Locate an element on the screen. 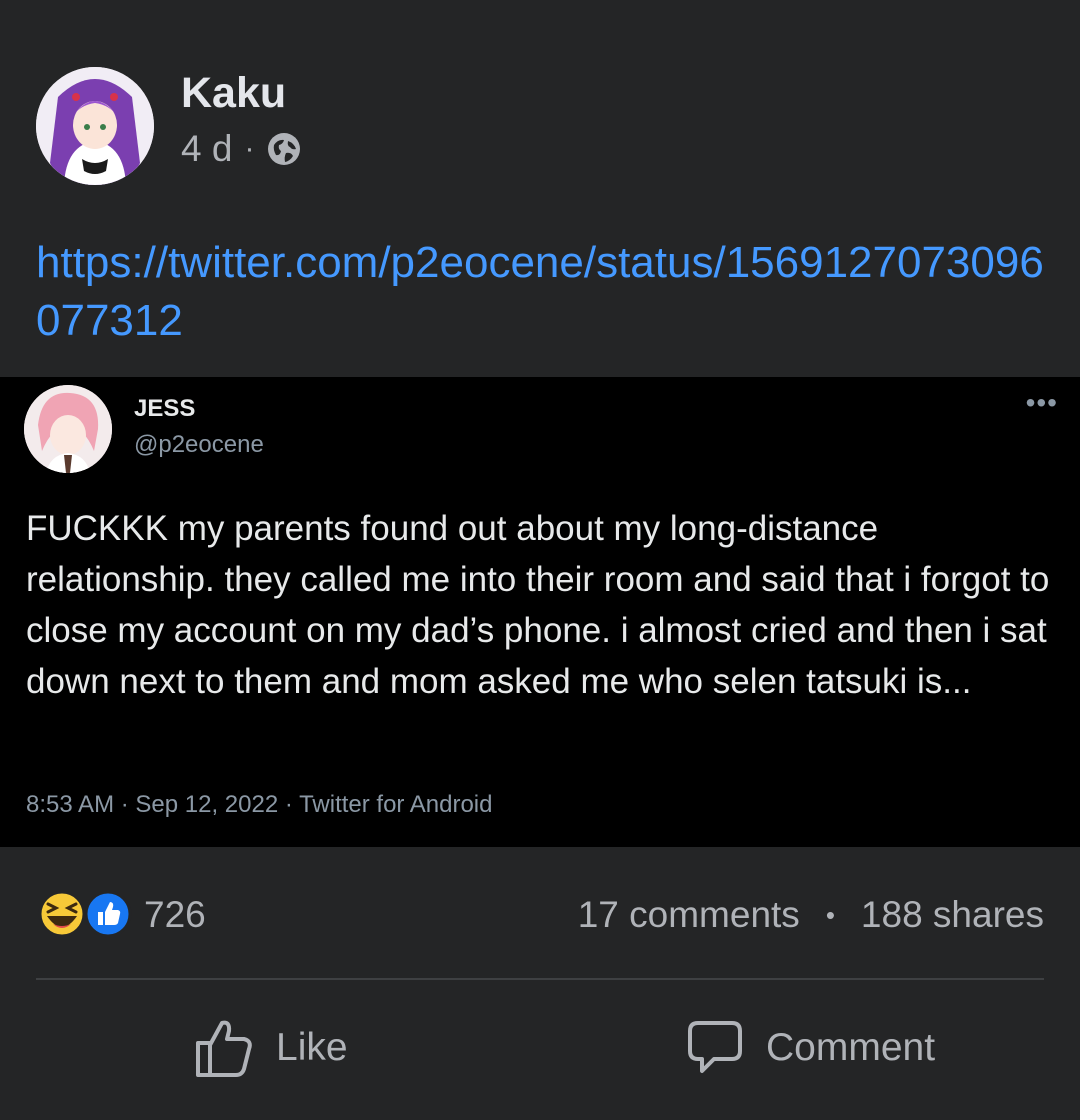  tweet-avatar-image is located at coordinates (68, 429).